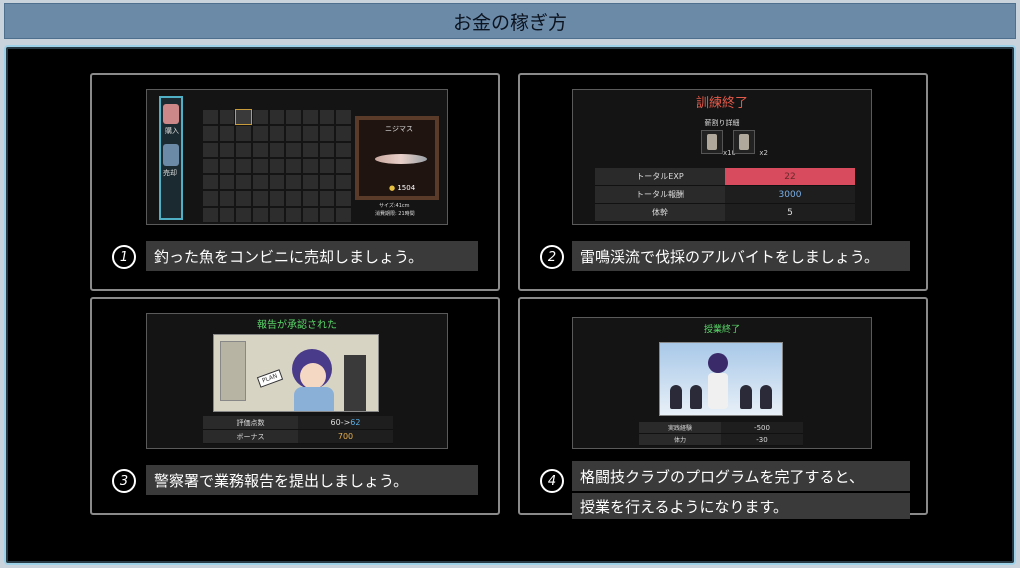 The image size is (1020, 568). I want to click on caption-step-4-line-2: 授業を行えるようになります。, so click(741, 506).